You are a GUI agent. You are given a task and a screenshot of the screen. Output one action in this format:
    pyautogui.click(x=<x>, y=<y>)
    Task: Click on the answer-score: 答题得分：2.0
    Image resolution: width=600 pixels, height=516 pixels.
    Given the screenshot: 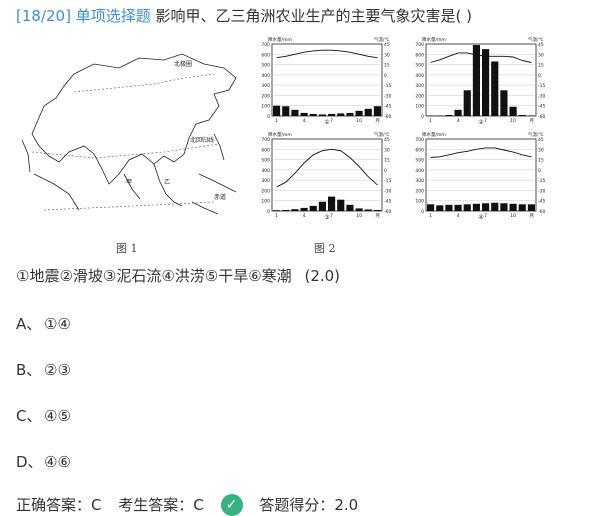 What is the action you would take?
    pyautogui.click(x=309, y=504)
    